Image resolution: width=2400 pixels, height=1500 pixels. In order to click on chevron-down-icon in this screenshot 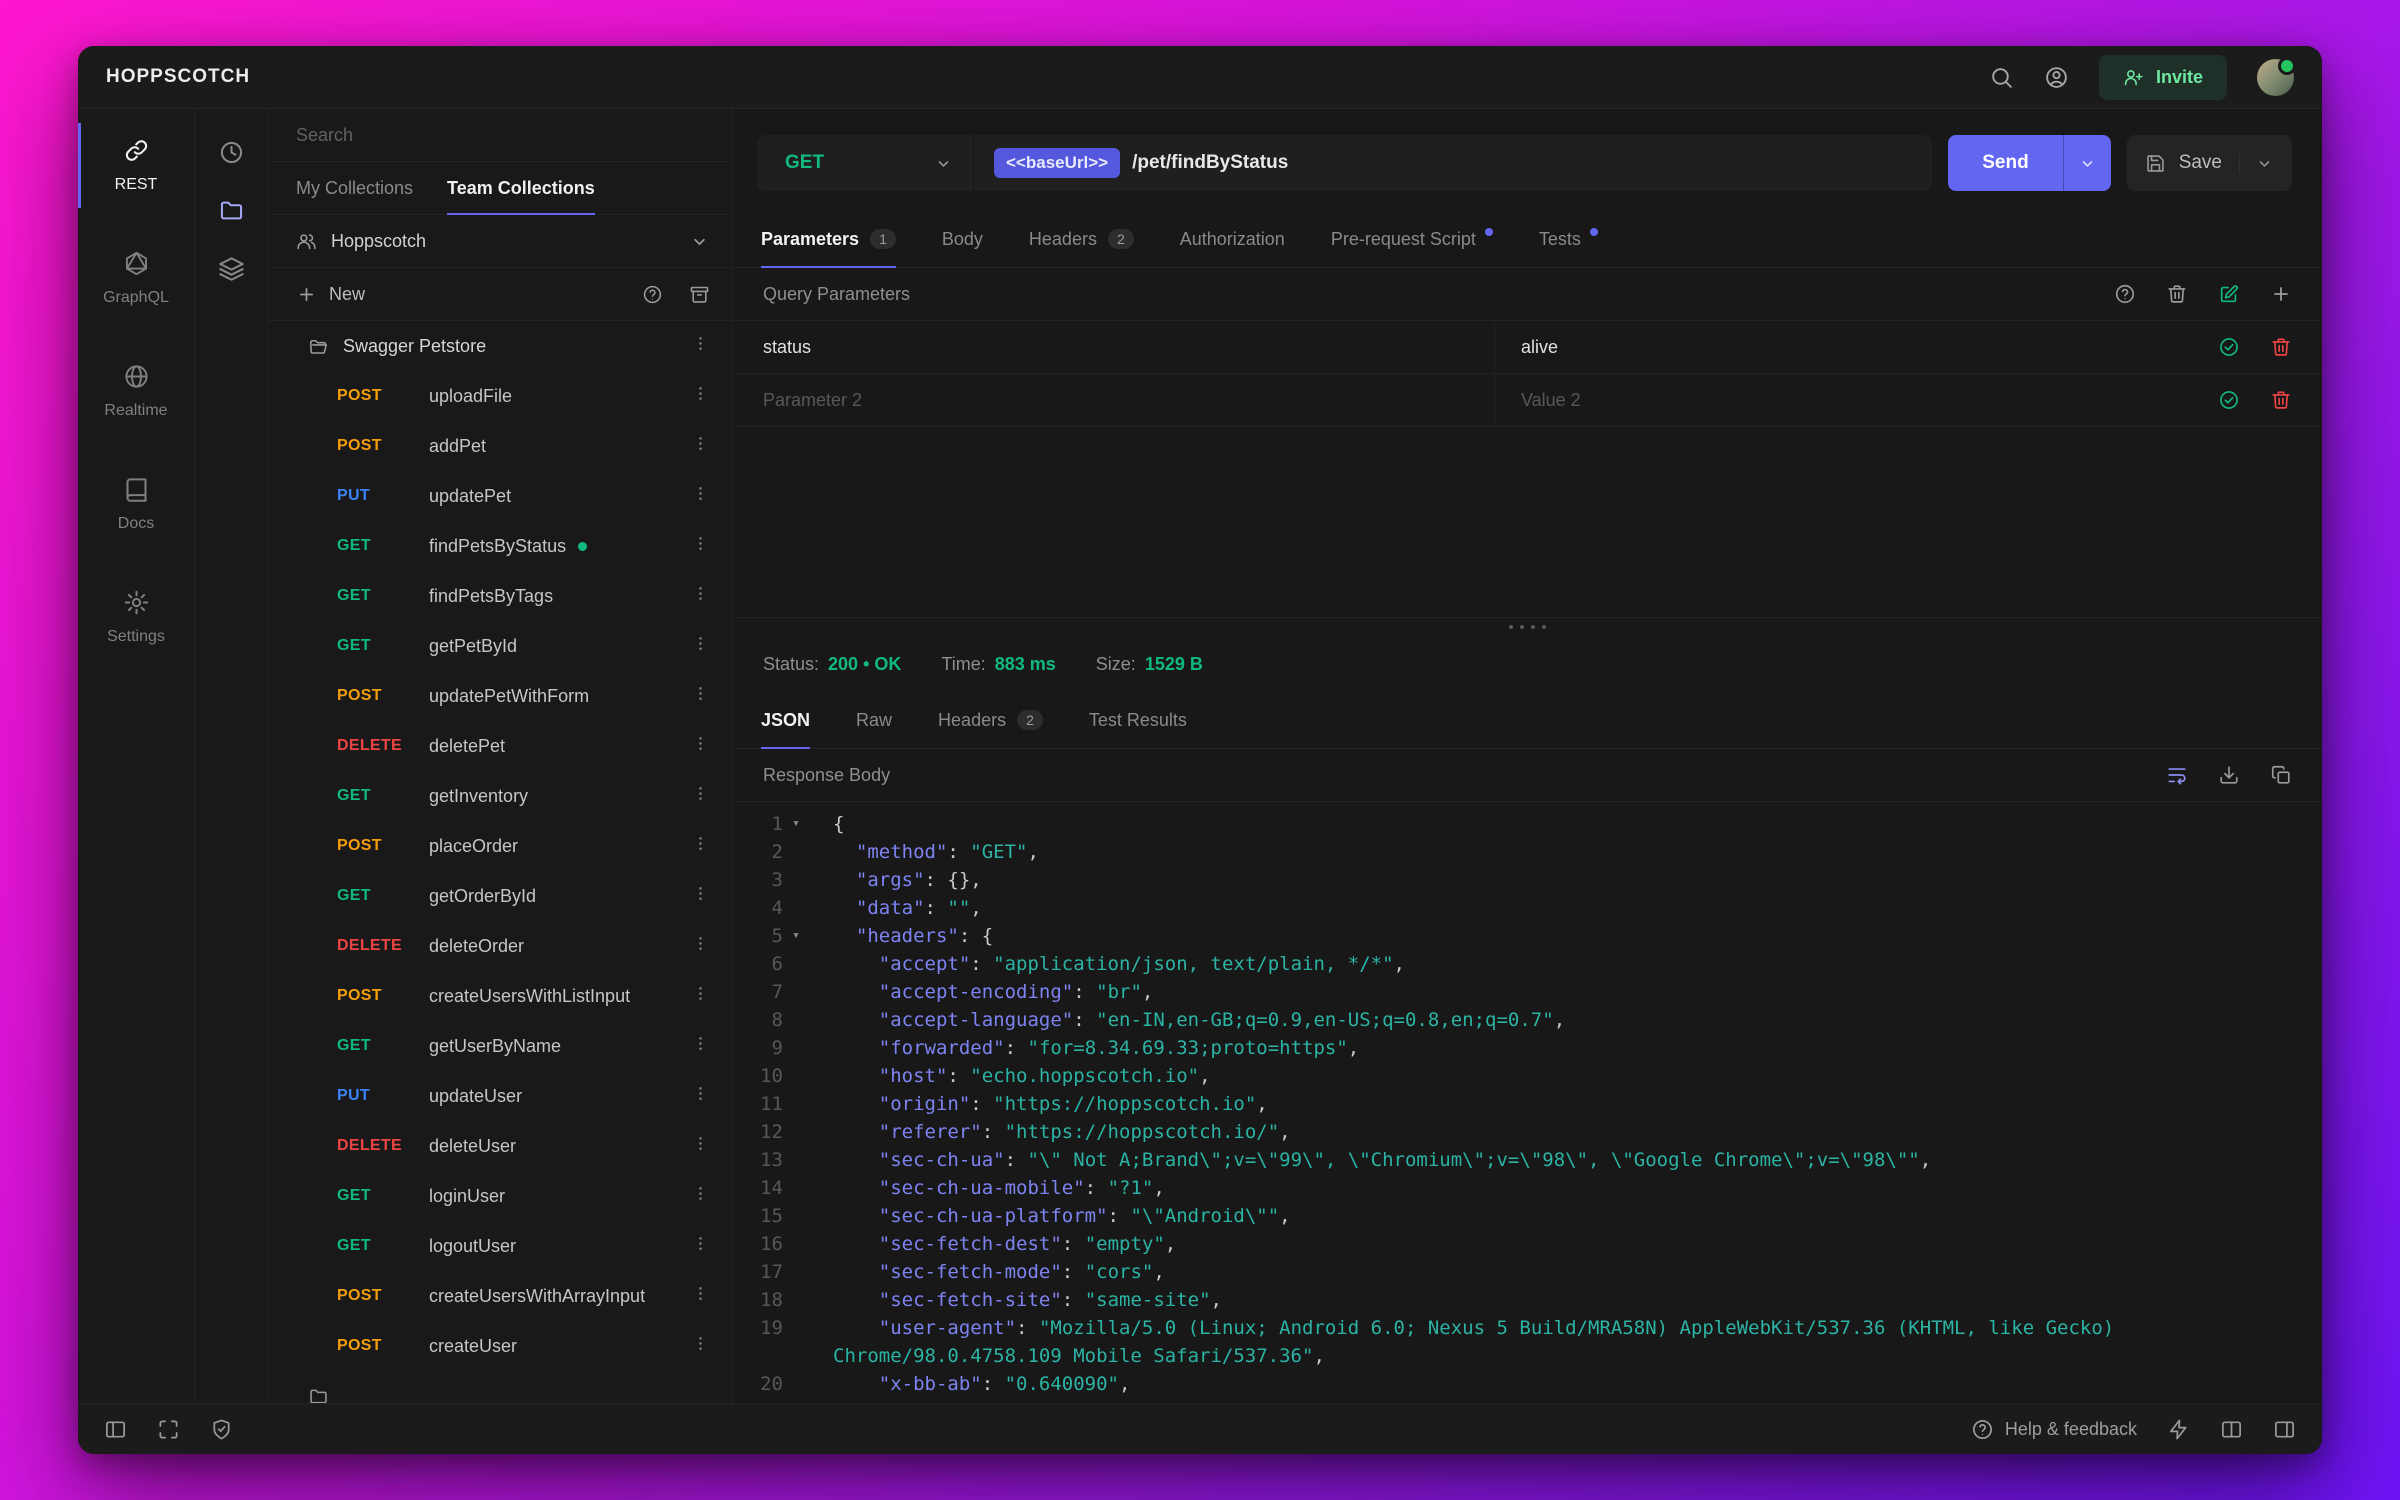, I will do `click(2264, 163)`.